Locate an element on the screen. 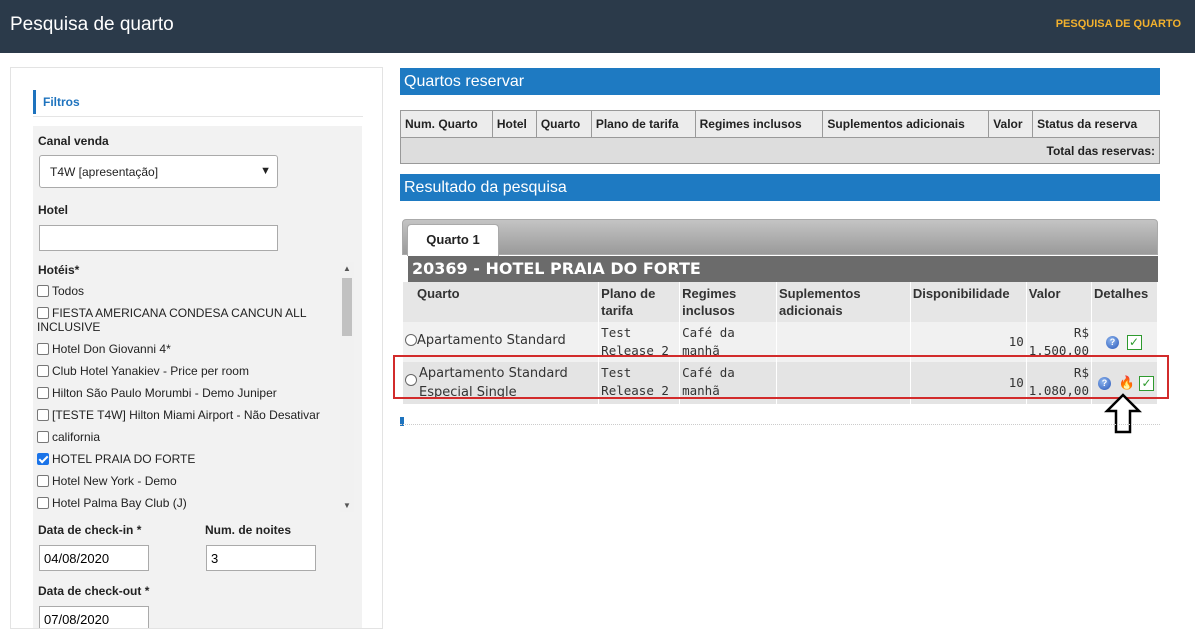 The image size is (1195, 629). breadcrumb: PESQUISA DE QUARTO is located at coordinates (1118, 24).